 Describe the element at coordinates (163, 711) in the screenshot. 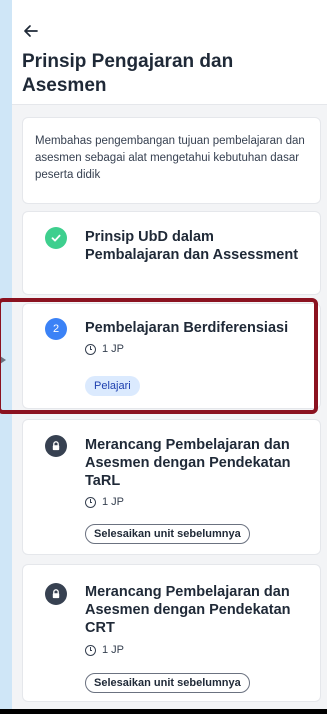

I see `bottom-edge` at that location.